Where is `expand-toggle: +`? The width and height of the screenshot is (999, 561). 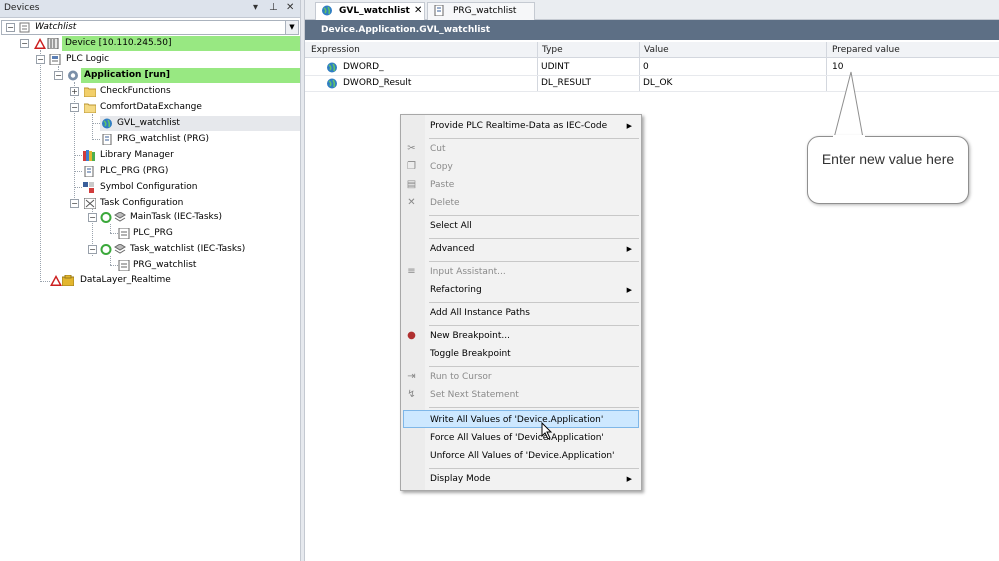
expand-toggle: + is located at coordinates (74, 91).